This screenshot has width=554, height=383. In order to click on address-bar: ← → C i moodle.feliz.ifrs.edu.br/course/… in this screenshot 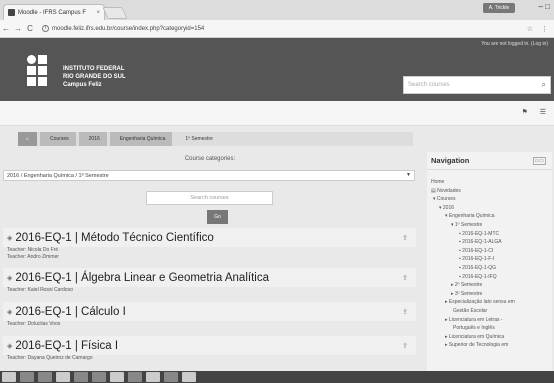, I will do `click(277, 29)`.